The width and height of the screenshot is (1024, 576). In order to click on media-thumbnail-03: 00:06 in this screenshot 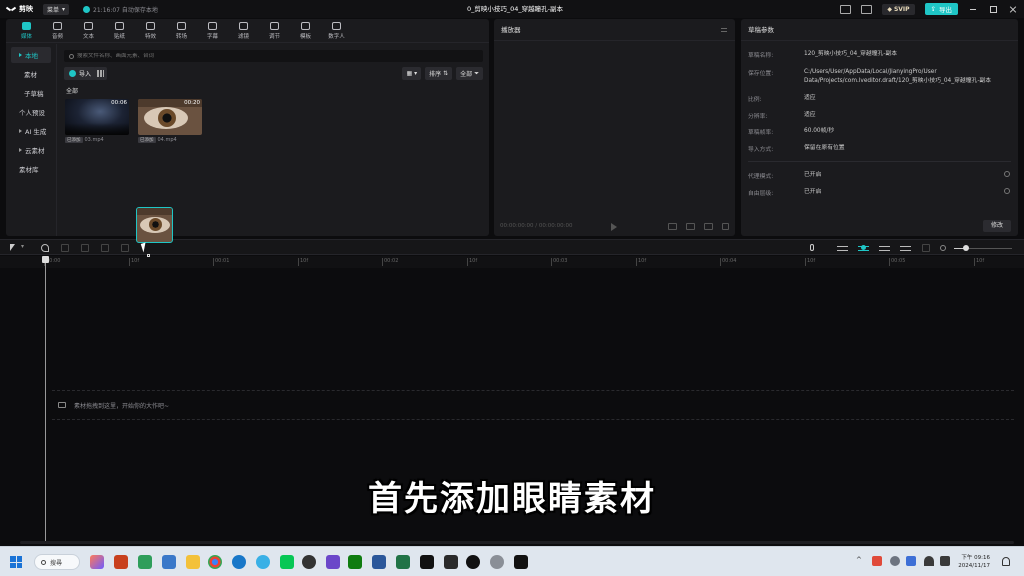, I will do `click(97, 117)`.